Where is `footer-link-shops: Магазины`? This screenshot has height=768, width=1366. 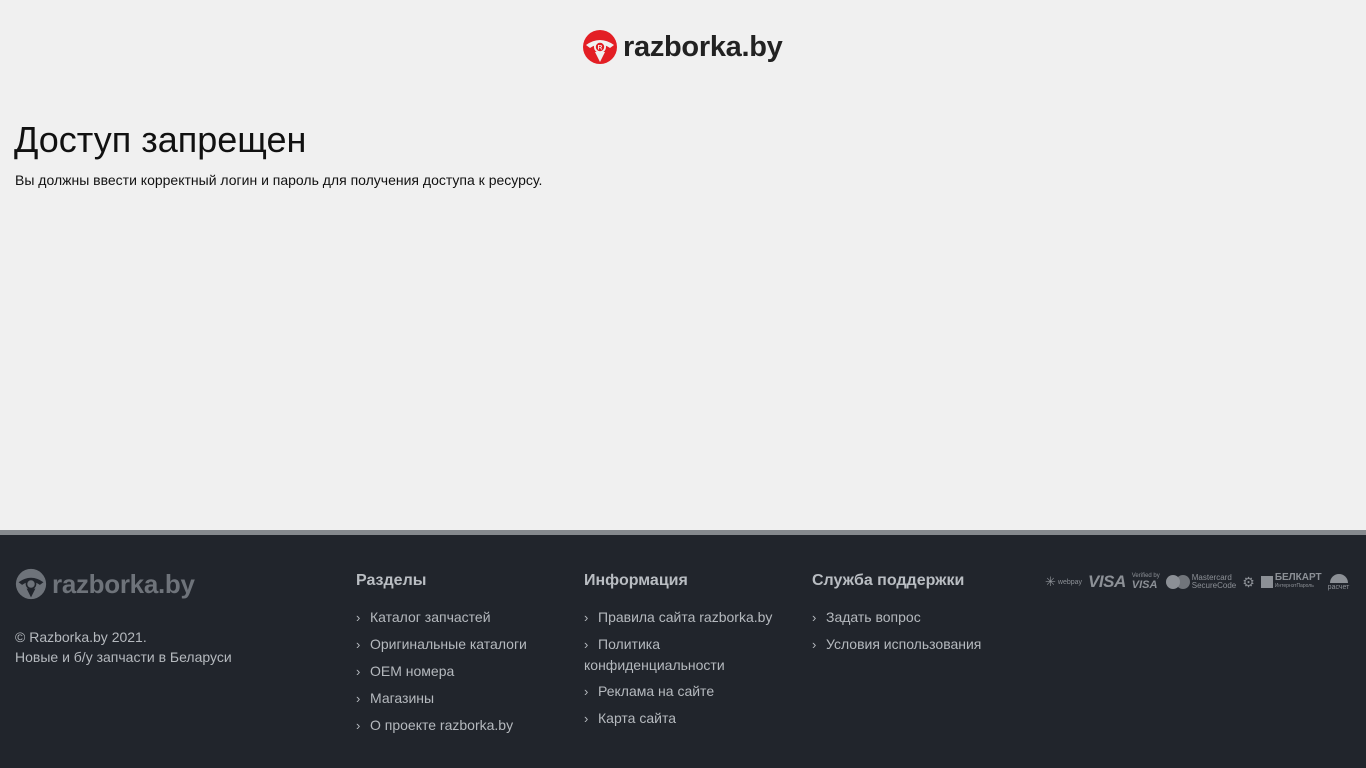 footer-link-shops: Магазины is located at coordinates (402, 698).